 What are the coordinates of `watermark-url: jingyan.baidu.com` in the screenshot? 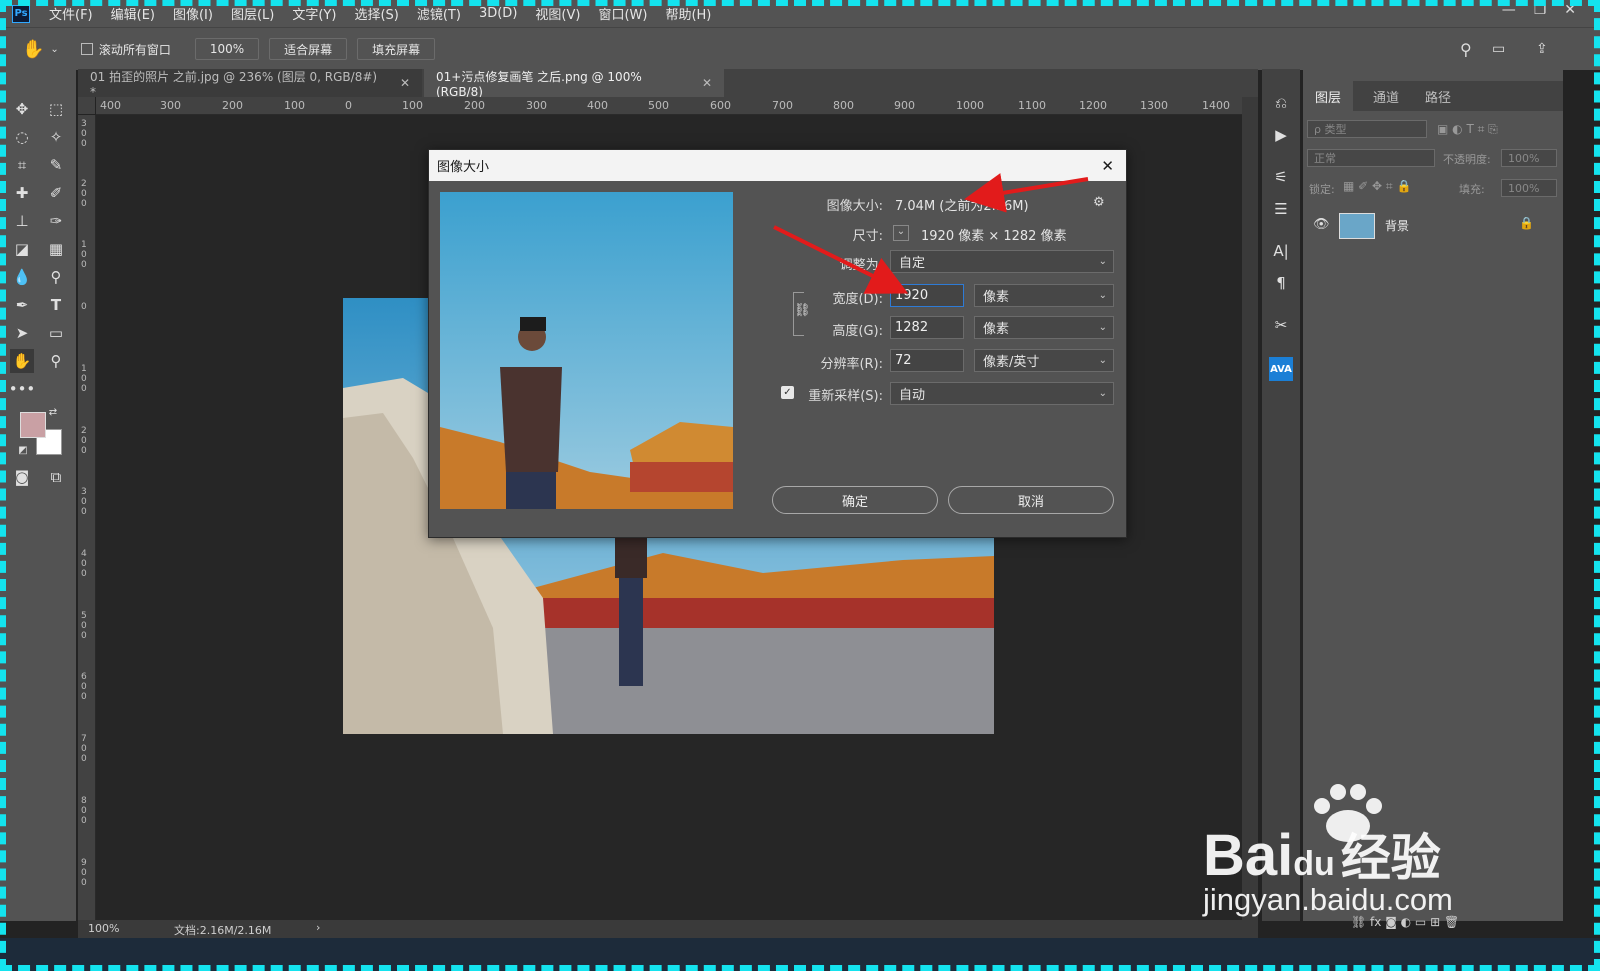 It's located at (1328, 899).